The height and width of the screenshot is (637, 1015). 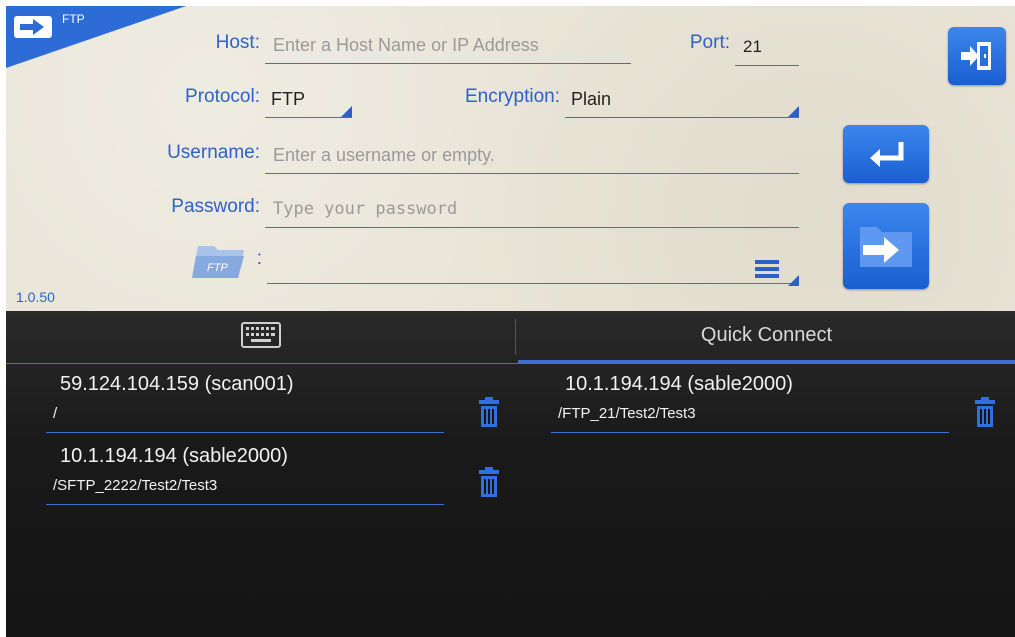 I want to click on ftp-folder-icon: FTP, so click(x=218, y=260).